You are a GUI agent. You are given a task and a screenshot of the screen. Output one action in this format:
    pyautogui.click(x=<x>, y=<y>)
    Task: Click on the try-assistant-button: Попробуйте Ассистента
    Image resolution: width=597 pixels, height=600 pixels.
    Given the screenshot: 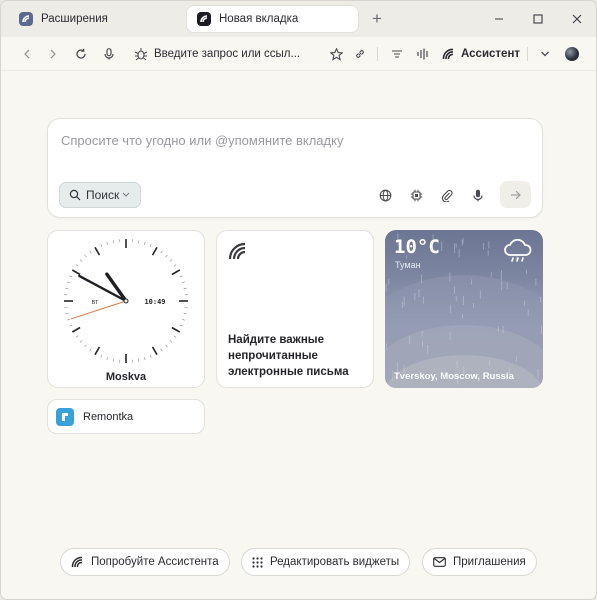 What is the action you would take?
    pyautogui.click(x=145, y=562)
    